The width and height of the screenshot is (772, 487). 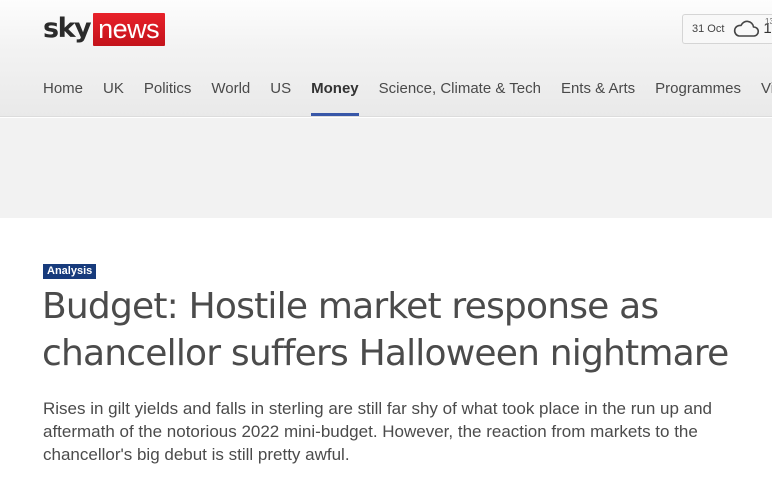 What do you see at coordinates (698, 97) in the screenshot?
I see `nav-item-programmes: Programmes` at bounding box center [698, 97].